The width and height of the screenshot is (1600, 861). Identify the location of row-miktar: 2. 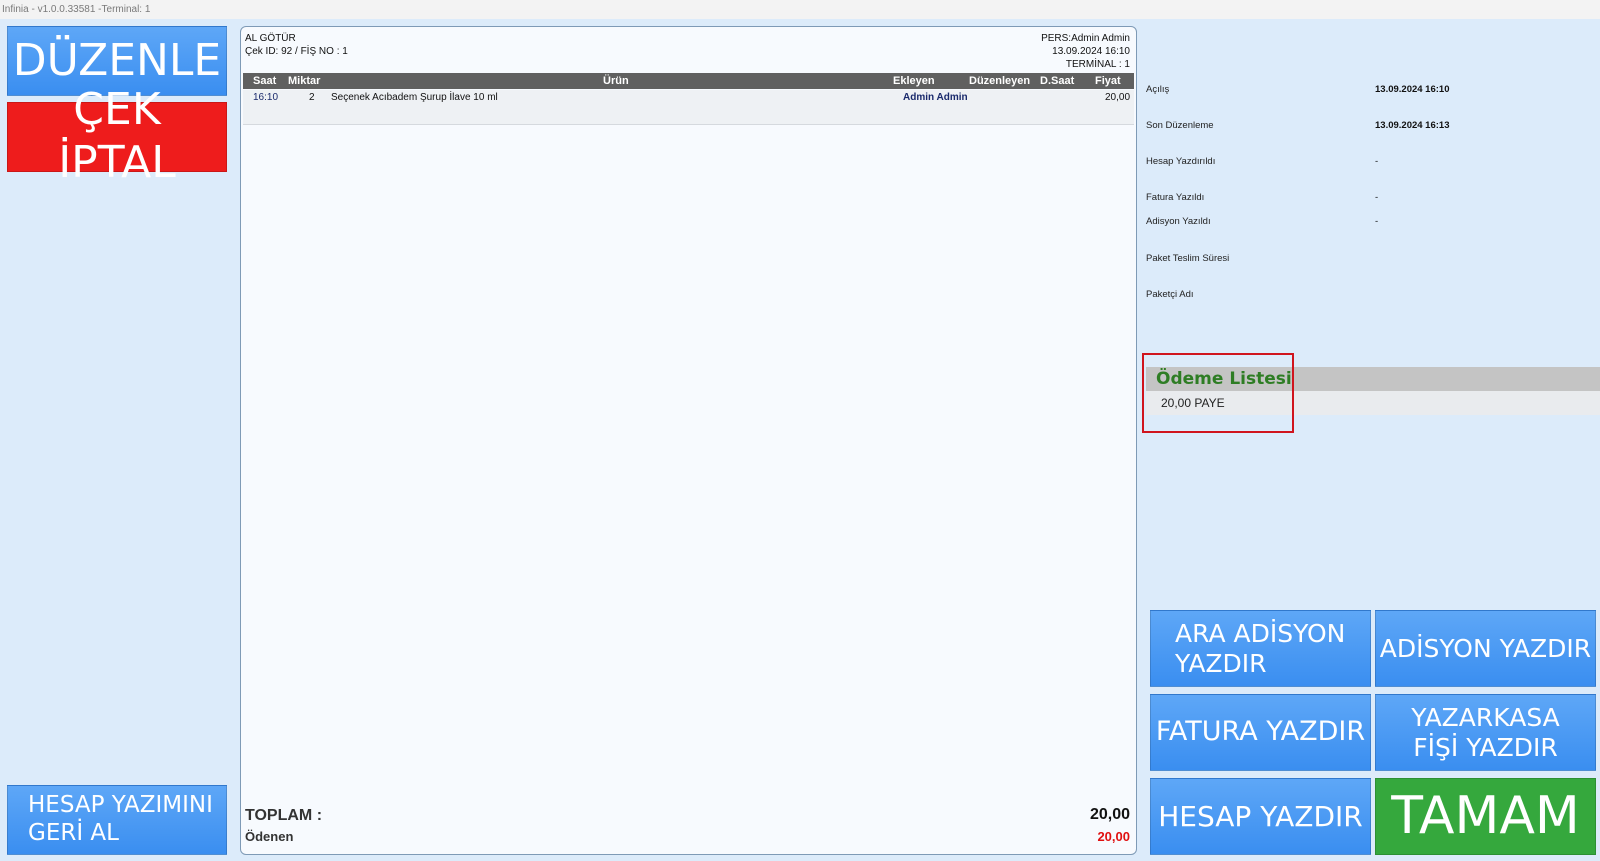
(312, 97).